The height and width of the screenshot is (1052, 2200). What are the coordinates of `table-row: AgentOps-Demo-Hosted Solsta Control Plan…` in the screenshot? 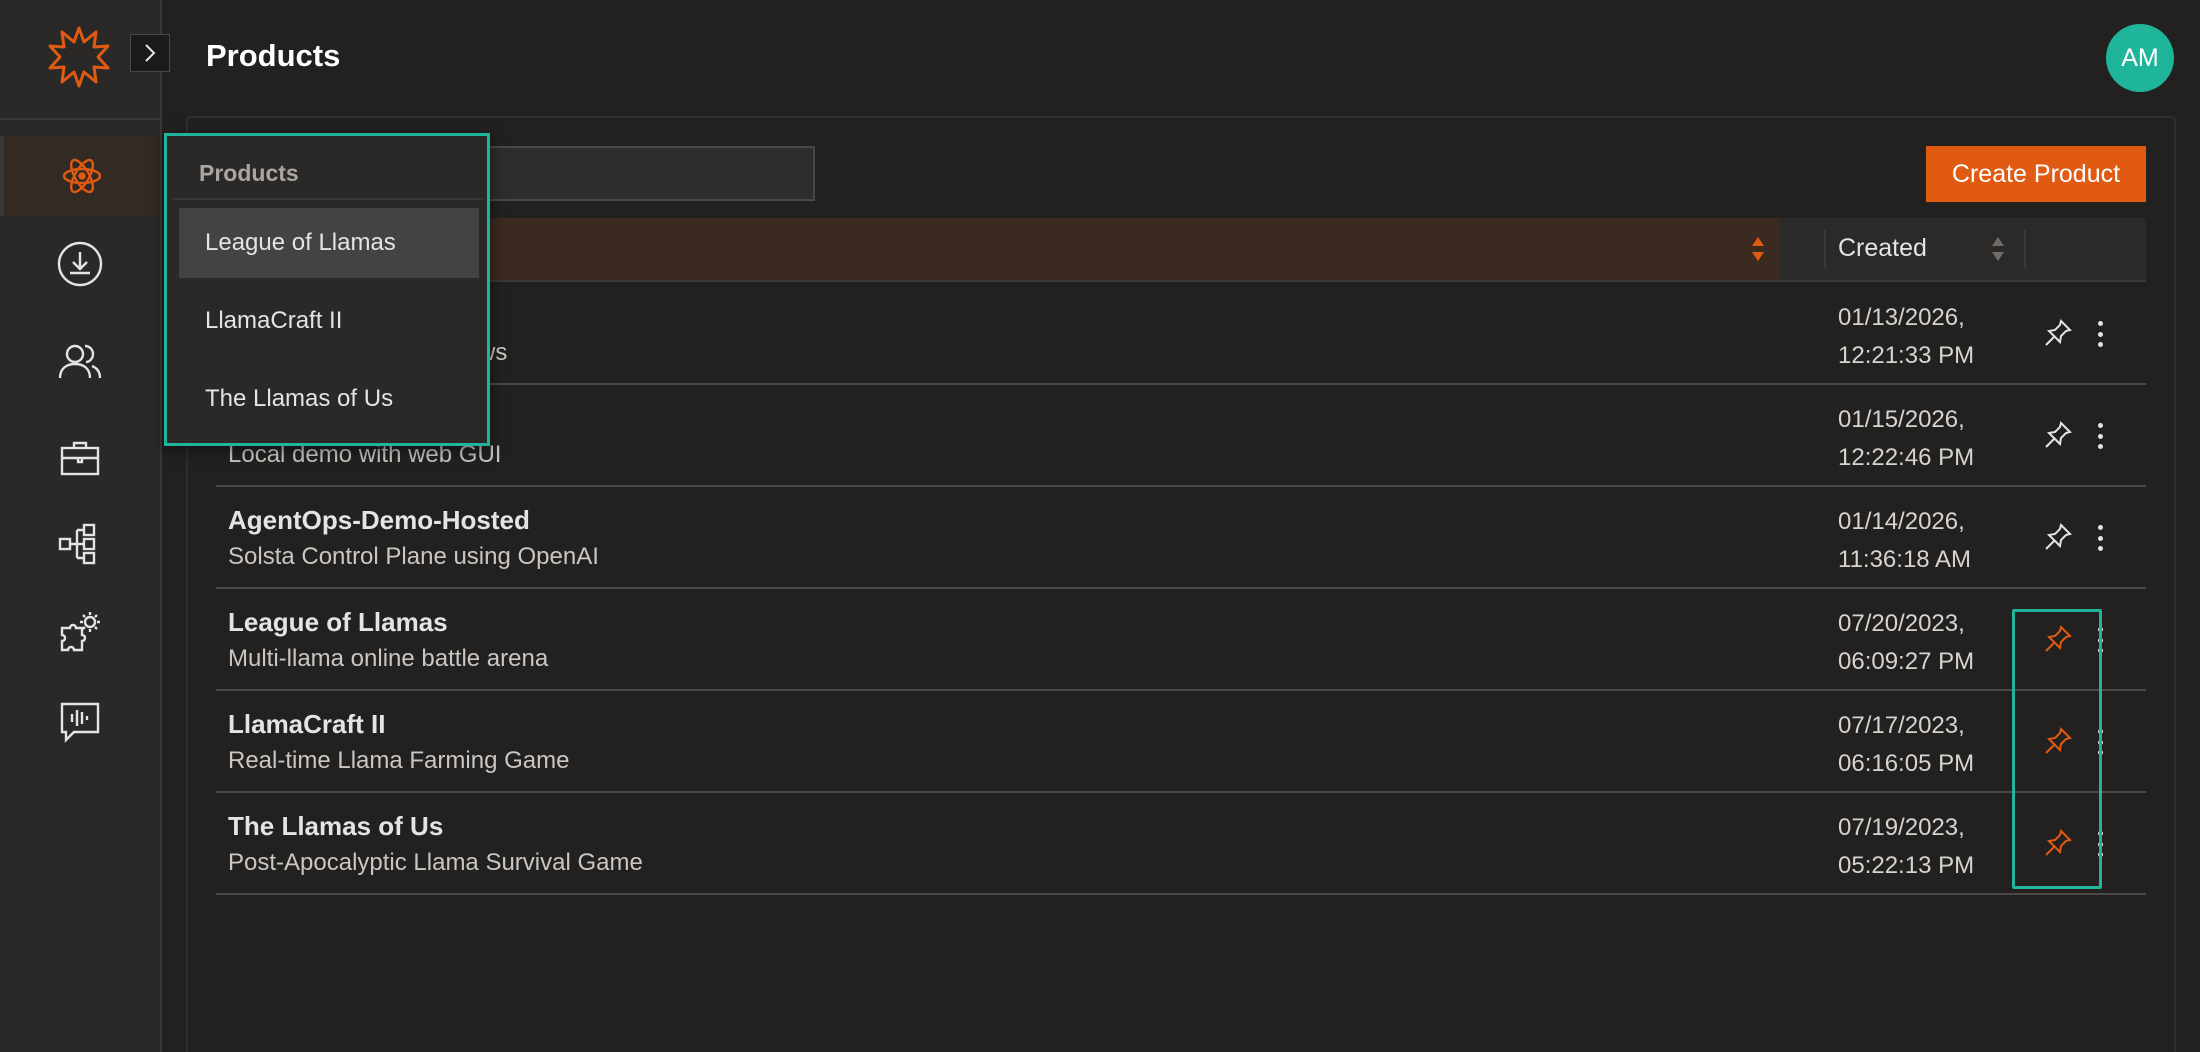 It's located at (1181, 538).